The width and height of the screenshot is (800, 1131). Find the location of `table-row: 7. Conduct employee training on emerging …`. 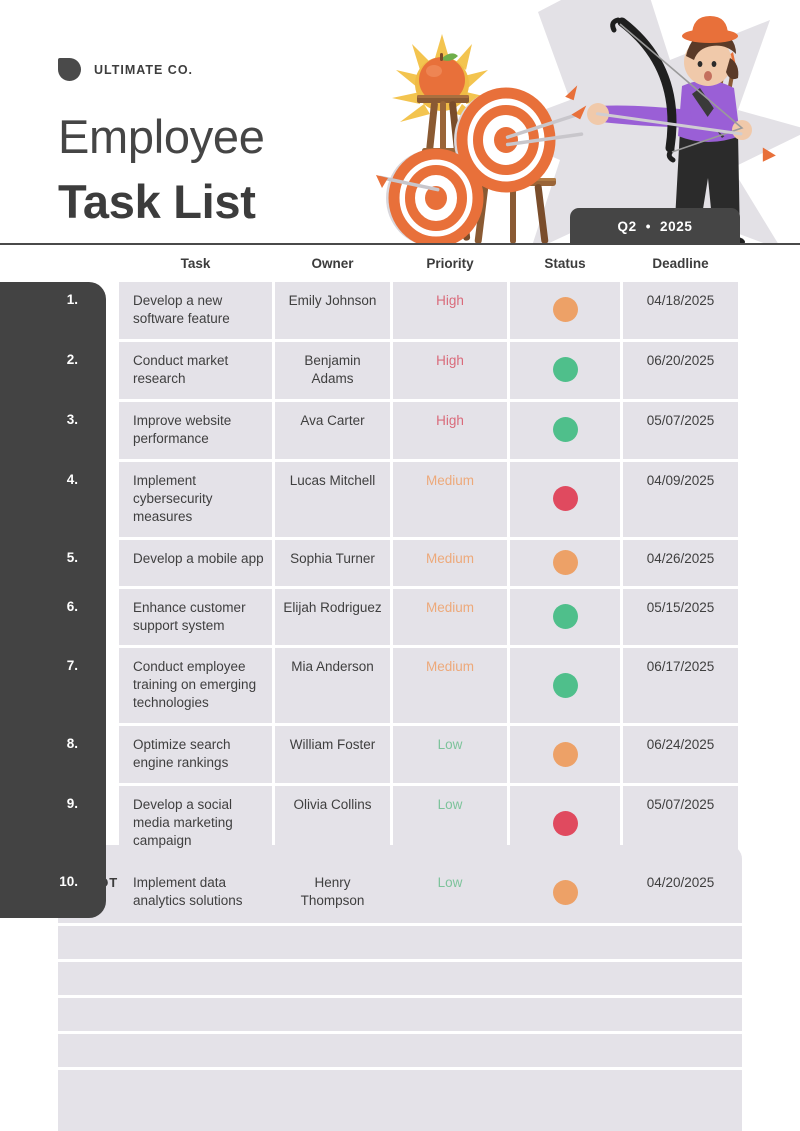

table-row: 7. Conduct employee training on emerging … is located at coordinates (400, 686).